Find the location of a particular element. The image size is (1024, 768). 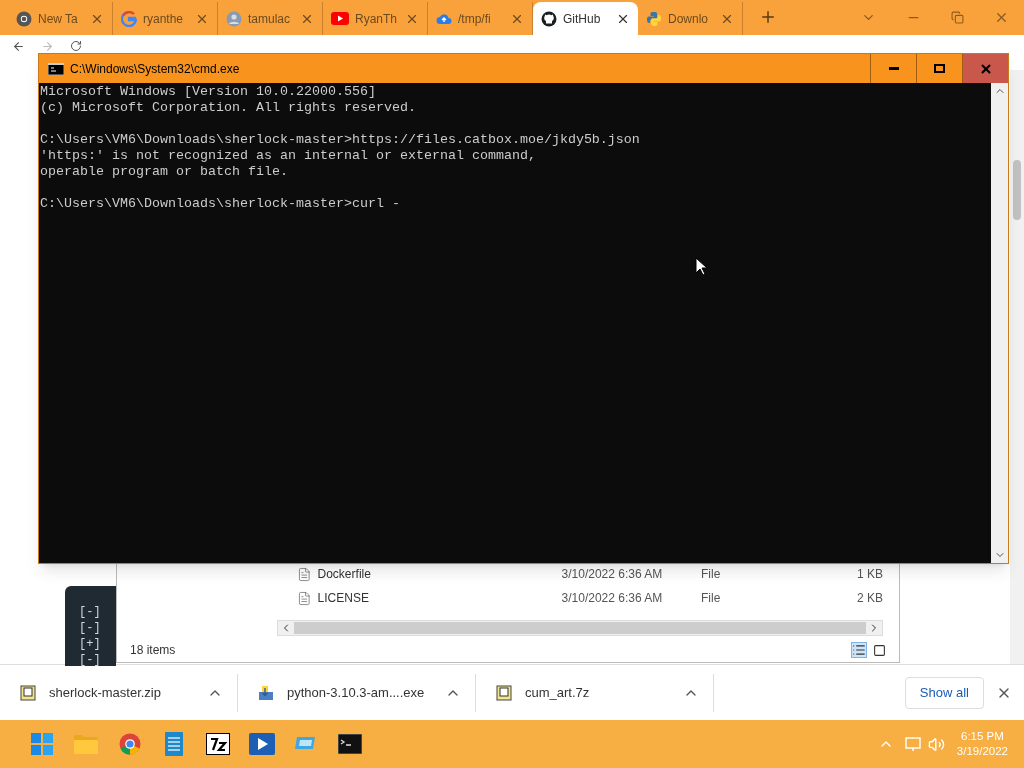

console-line: (c) Microsoft Corporation. All rights reserved. is located at coordinates (228, 108).